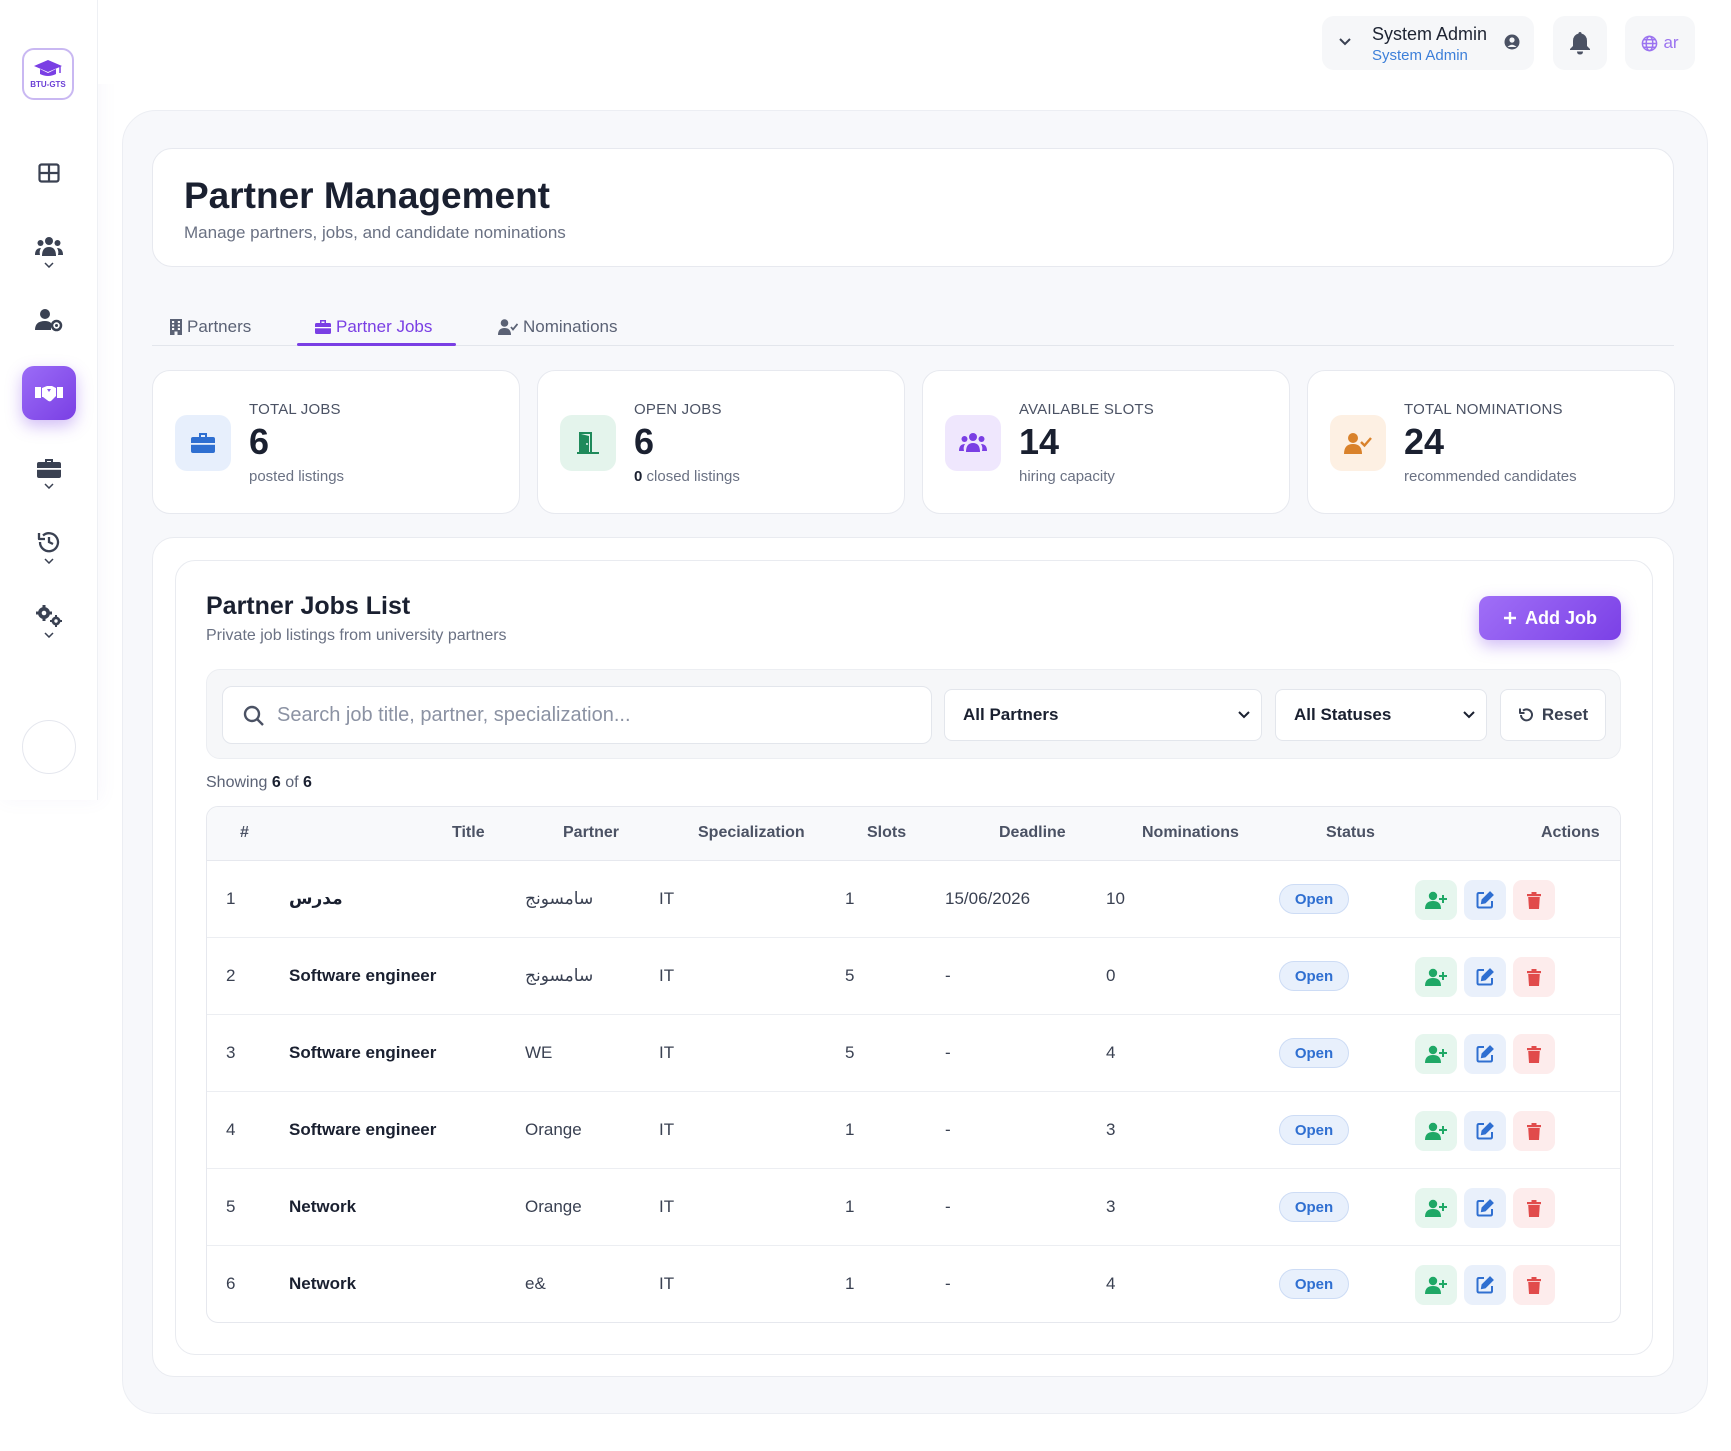  I want to click on column-header-specialization: Specialization, so click(751, 833).